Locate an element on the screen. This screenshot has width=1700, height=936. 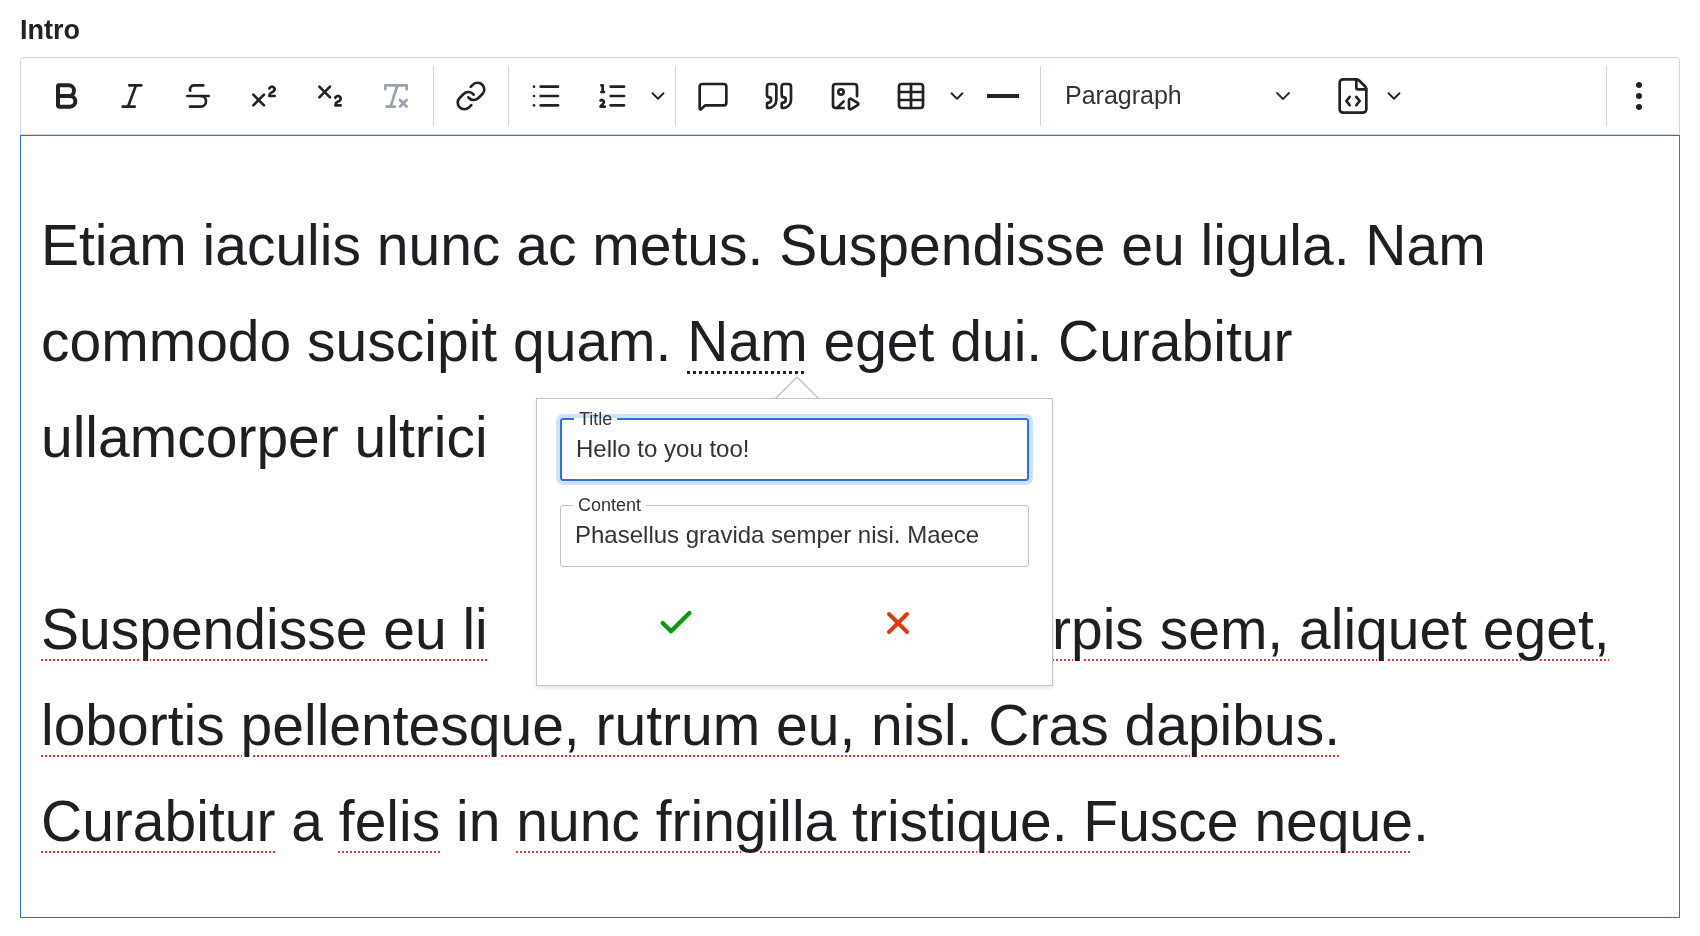
media-icon is located at coordinates (845, 96).